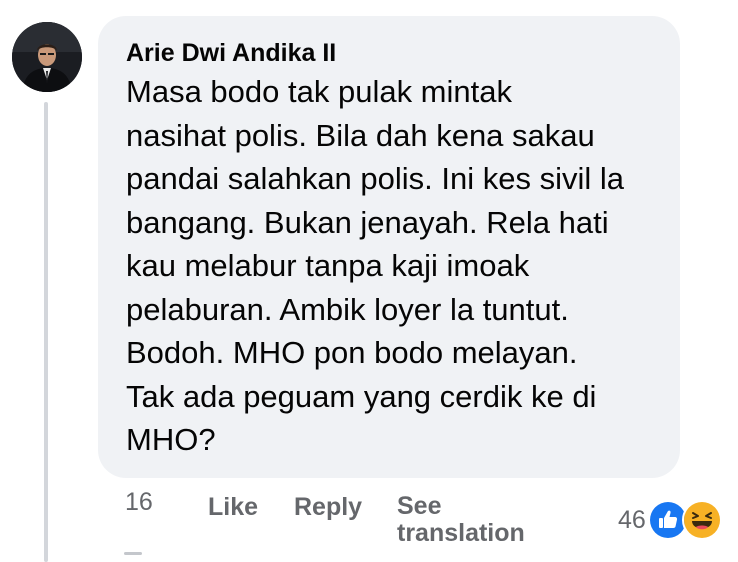 This screenshot has height=562, width=738. What do you see at coordinates (701, 520) in the screenshot?
I see `haha-reaction-icon` at bounding box center [701, 520].